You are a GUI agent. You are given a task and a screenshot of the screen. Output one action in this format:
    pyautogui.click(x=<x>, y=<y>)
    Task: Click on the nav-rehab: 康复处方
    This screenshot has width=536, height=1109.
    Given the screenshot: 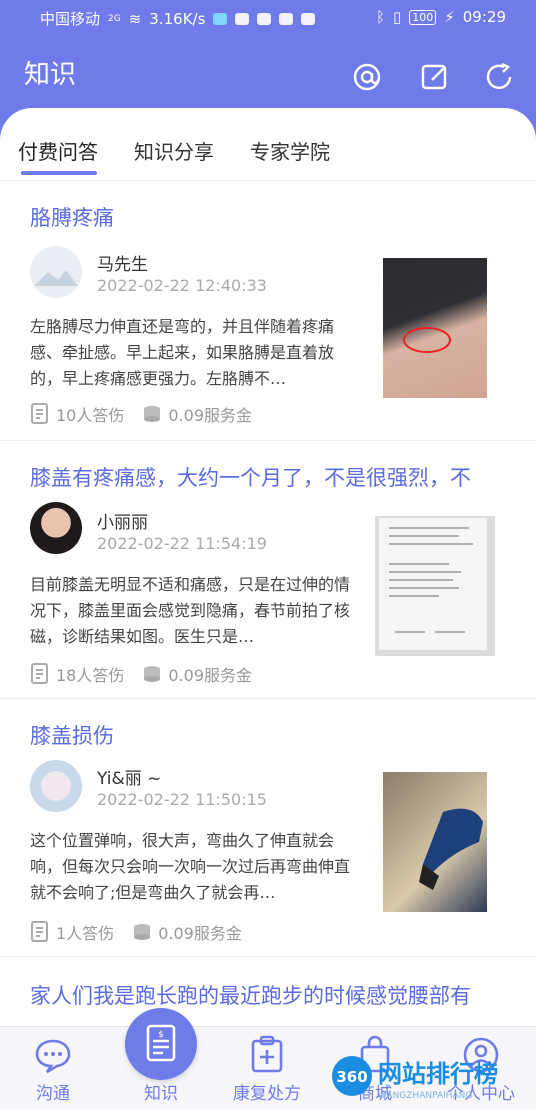 What is the action you would take?
    pyautogui.click(x=267, y=1068)
    